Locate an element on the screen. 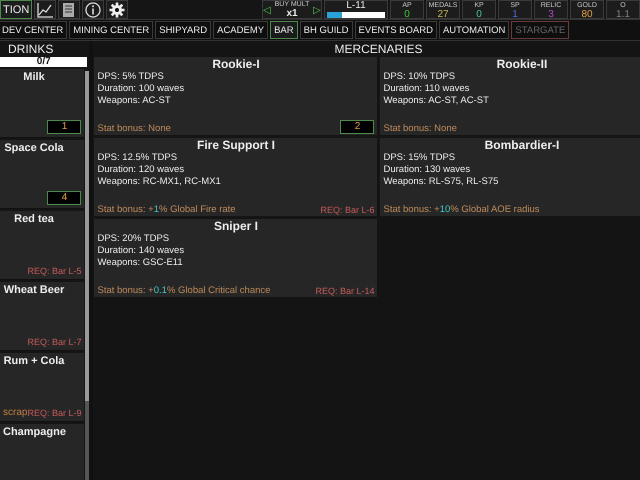 The width and height of the screenshot is (640, 480). mercenary-name: Rookie-I is located at coordinates (236, 64).